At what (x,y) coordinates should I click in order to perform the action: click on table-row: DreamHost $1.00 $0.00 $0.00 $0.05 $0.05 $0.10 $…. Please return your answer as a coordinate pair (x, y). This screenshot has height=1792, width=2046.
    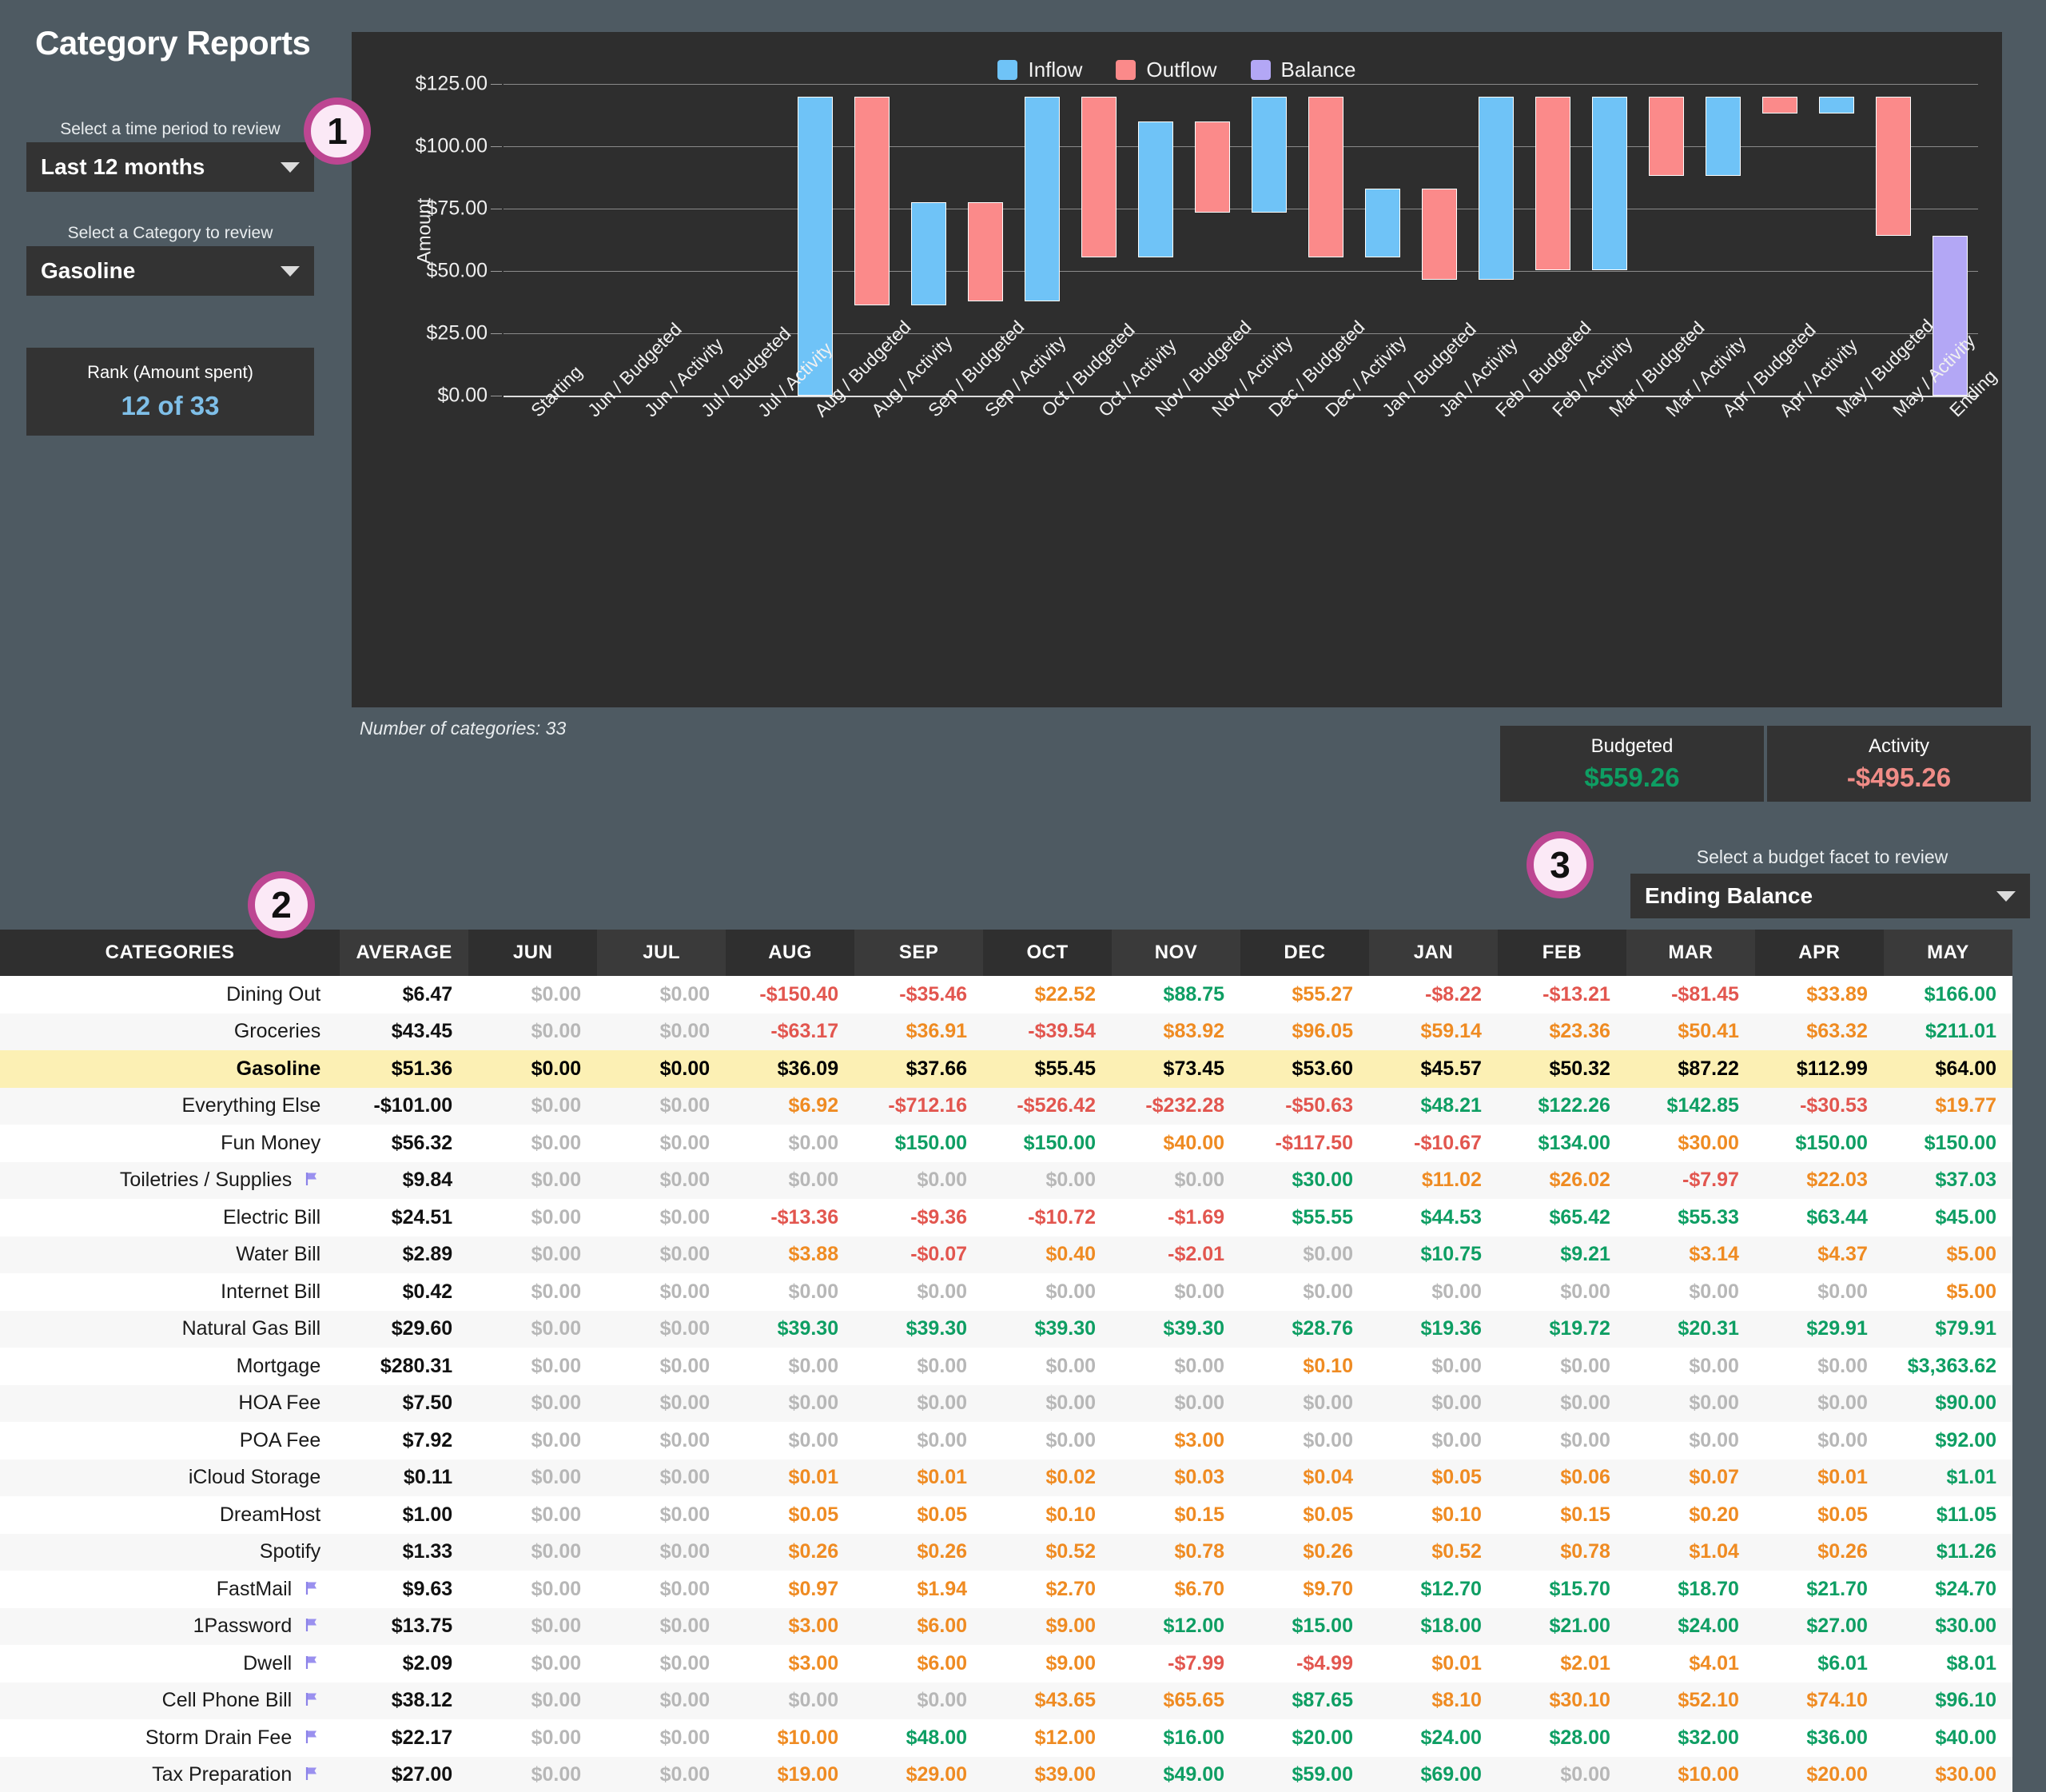
    Looking at the image, I should click on (1006, 1515).